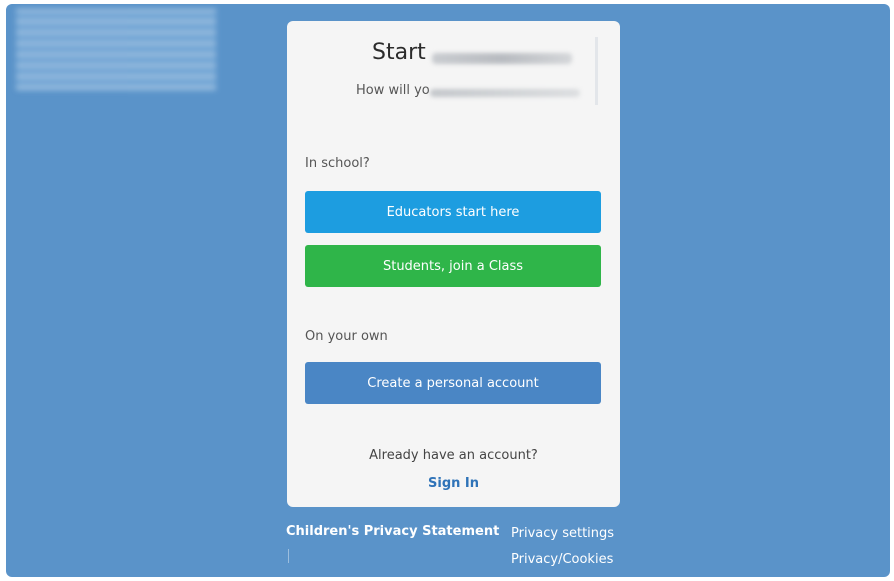 The image size is (894, 581). I want to click on card-header: Start How will yo, so click(470, 71).